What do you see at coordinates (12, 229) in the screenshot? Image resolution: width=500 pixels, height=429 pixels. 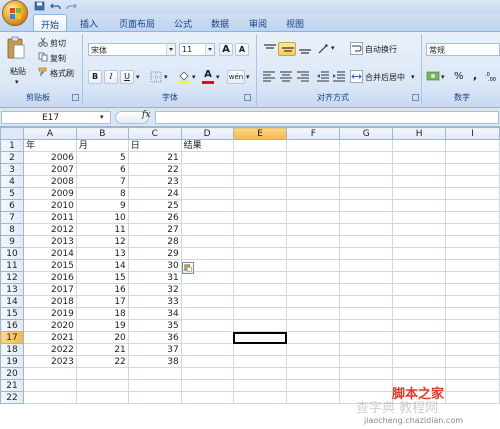 I see `row-header: 8` at bounding box center [12, 229].